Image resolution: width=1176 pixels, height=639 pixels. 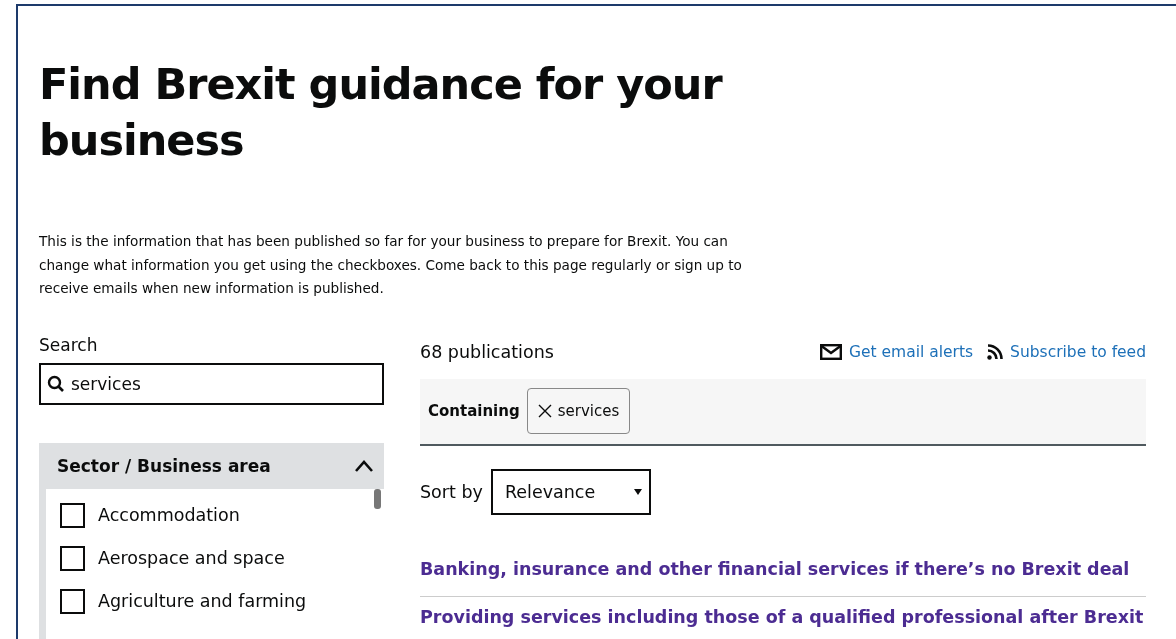 I want to click on intro-paragraph: This is the information that has been published so far for your business to prepare for Brexit. You can change what information you get using the checkboxes. Come back to this page regularly or sign up to receive emails when new information is published., so click(x=391, y=265).